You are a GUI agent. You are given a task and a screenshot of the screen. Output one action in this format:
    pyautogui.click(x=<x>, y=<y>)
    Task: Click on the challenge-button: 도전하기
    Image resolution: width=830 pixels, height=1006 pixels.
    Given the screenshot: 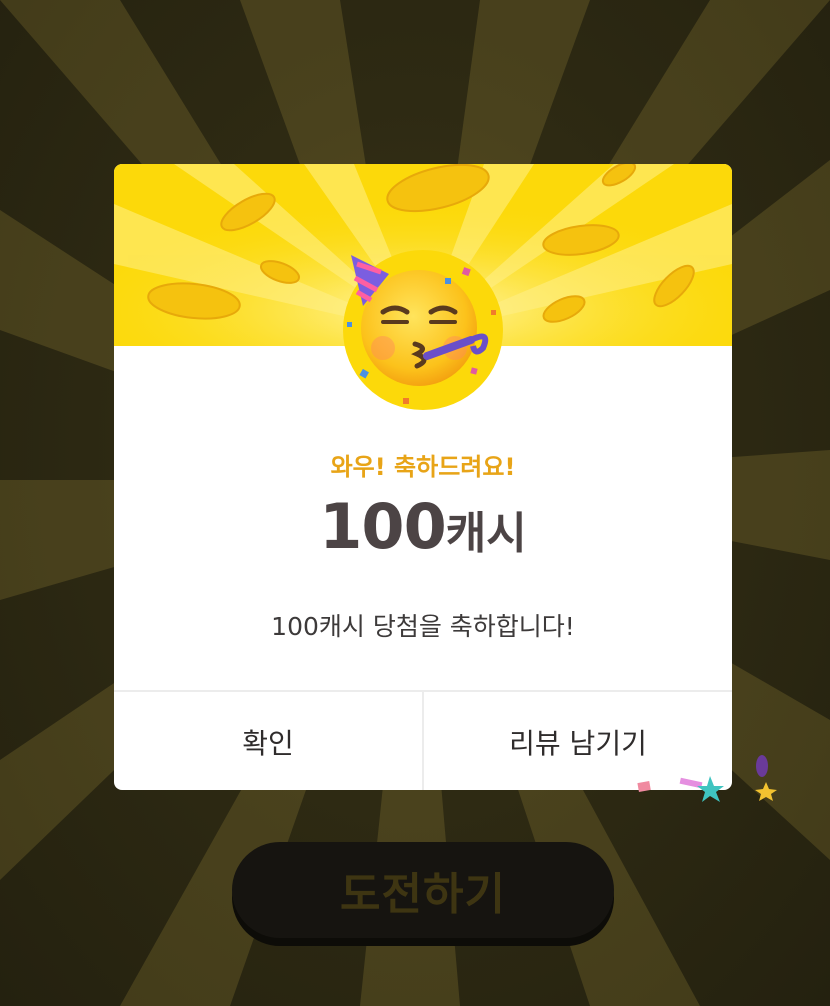 What is the action you would take?
    pyautogui.click(x=423, y=890)
    